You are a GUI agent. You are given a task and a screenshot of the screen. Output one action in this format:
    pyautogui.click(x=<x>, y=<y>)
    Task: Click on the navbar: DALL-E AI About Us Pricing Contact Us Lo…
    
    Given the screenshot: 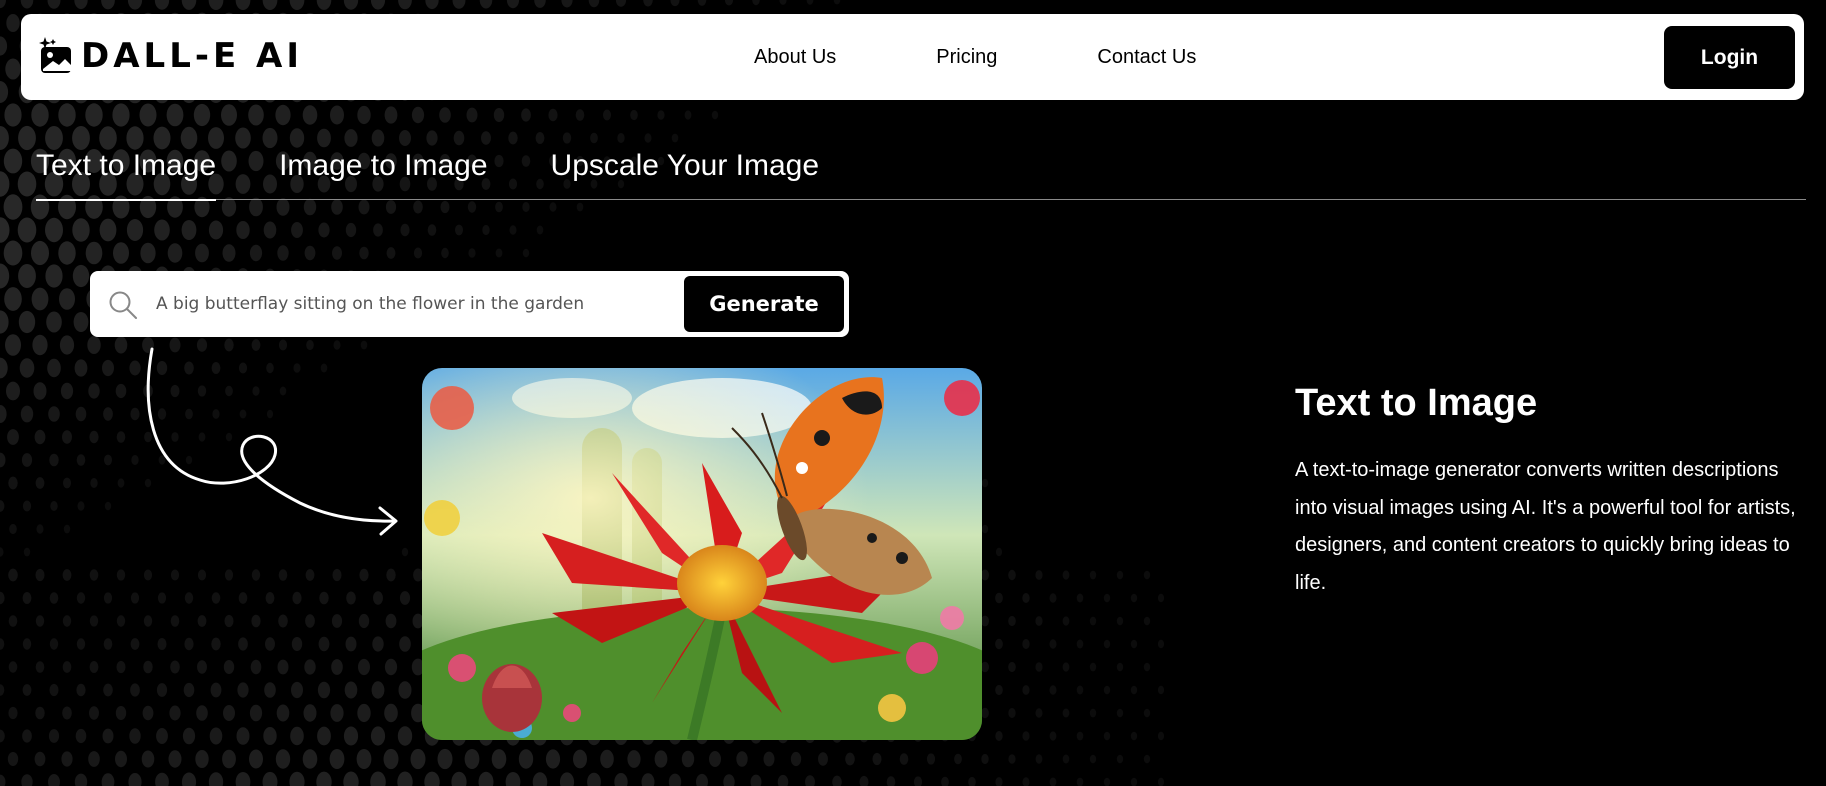 What is the action you would take?
    pyautogui.click(x=912, y=57)
    